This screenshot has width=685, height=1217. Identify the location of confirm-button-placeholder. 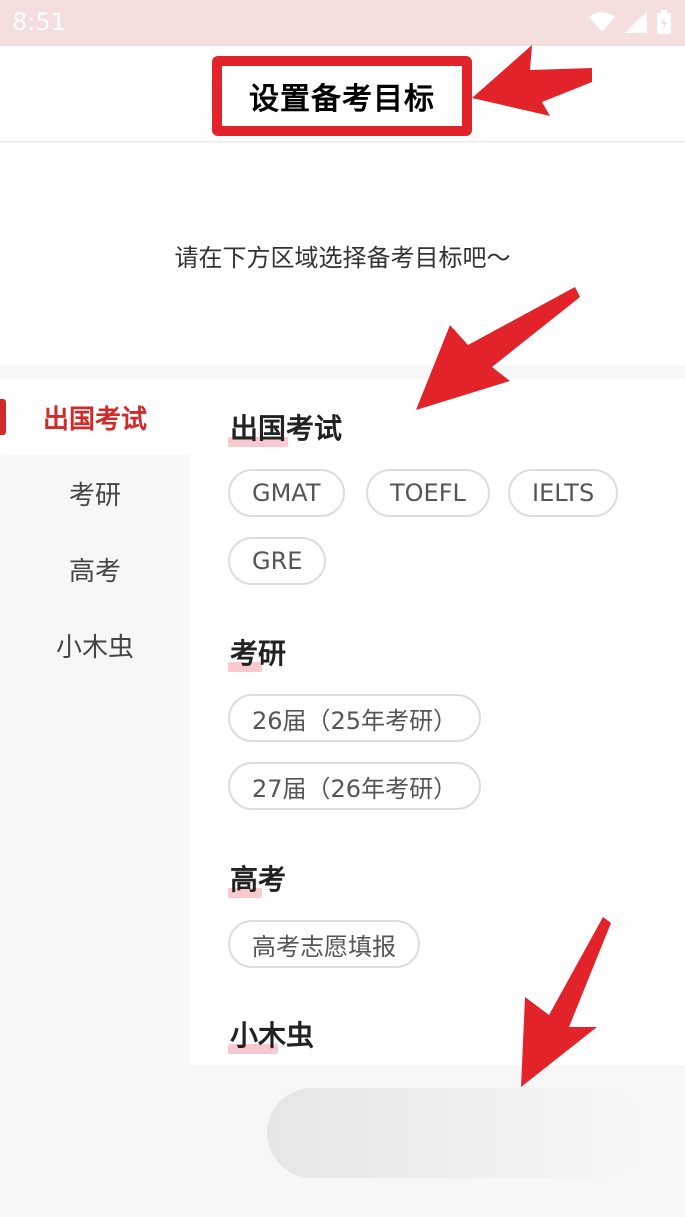
(457, 1133).